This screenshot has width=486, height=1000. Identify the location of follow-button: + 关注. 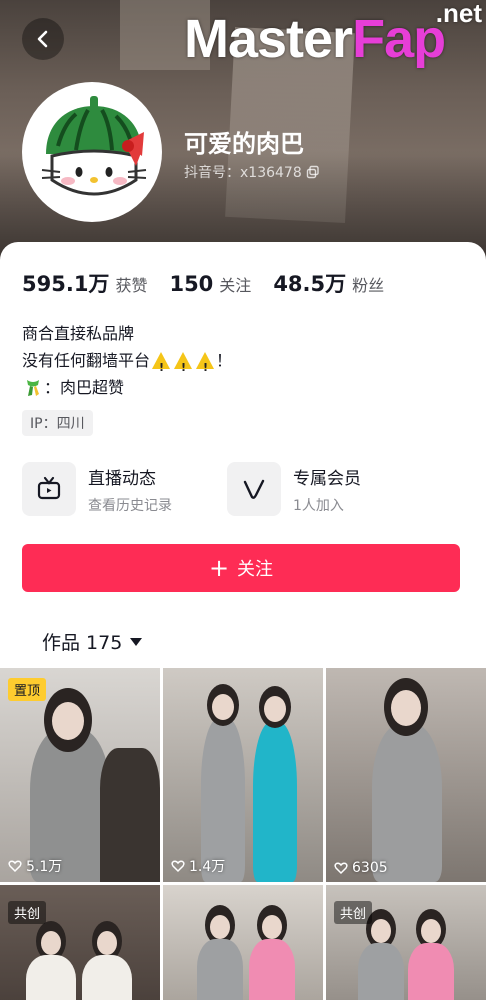
(241, 568).